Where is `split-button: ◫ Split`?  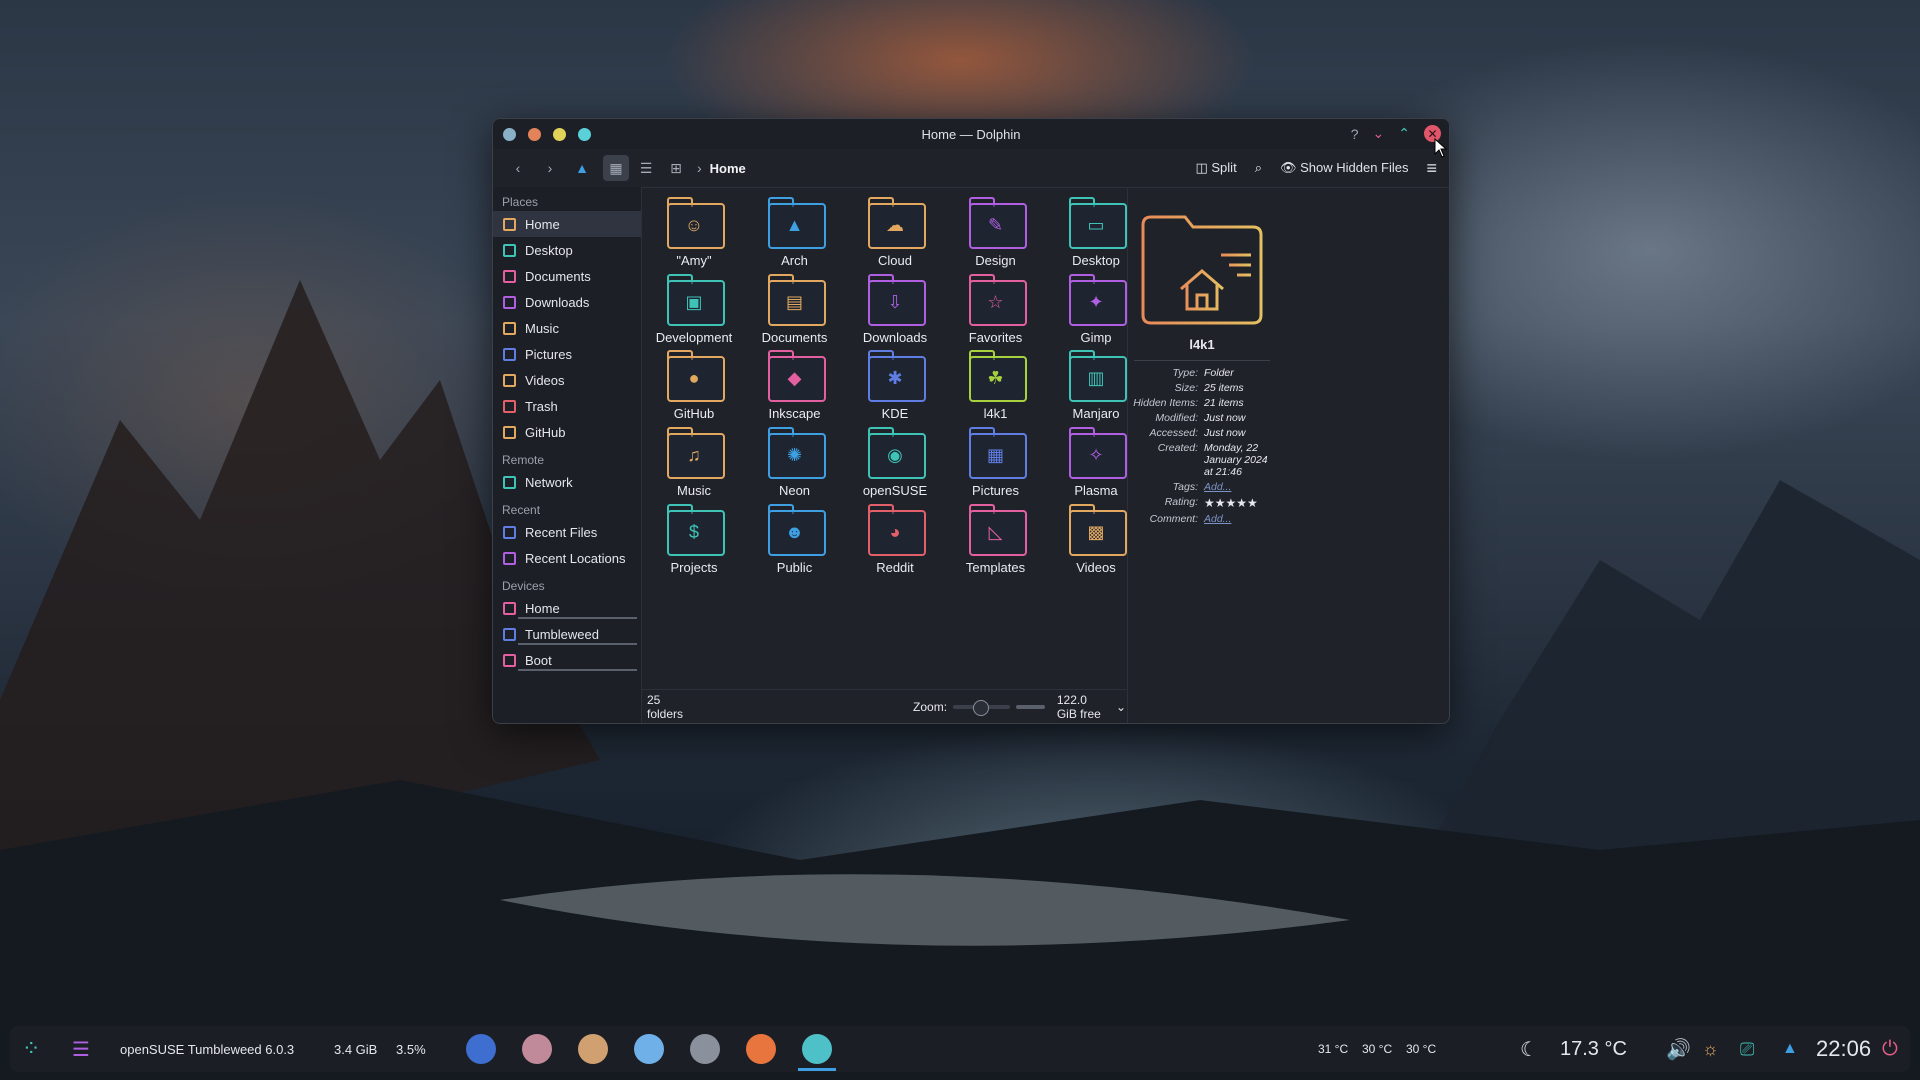 split-button: ◫ Split is located at coordinates (1215, 168).